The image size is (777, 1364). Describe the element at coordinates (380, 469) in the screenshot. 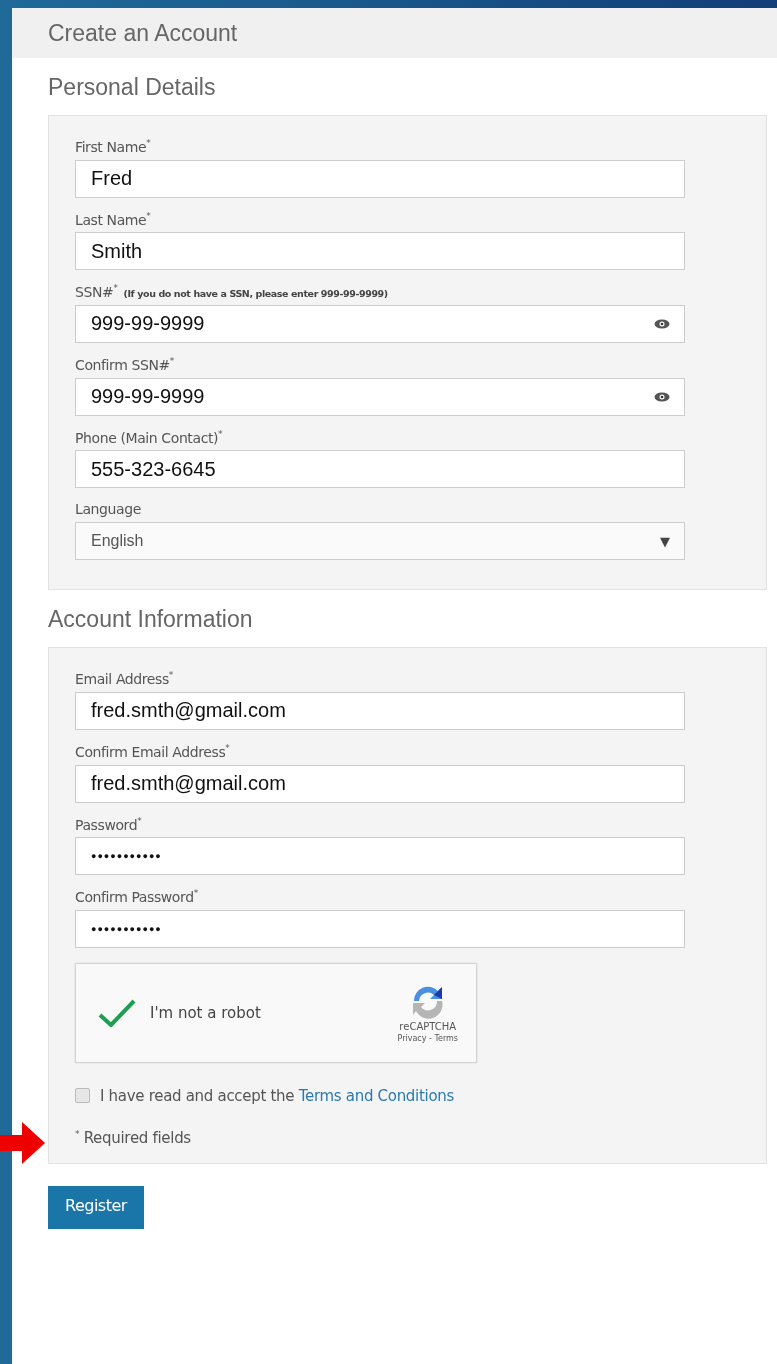

I see `input-field: 555-323-6645` at that location.